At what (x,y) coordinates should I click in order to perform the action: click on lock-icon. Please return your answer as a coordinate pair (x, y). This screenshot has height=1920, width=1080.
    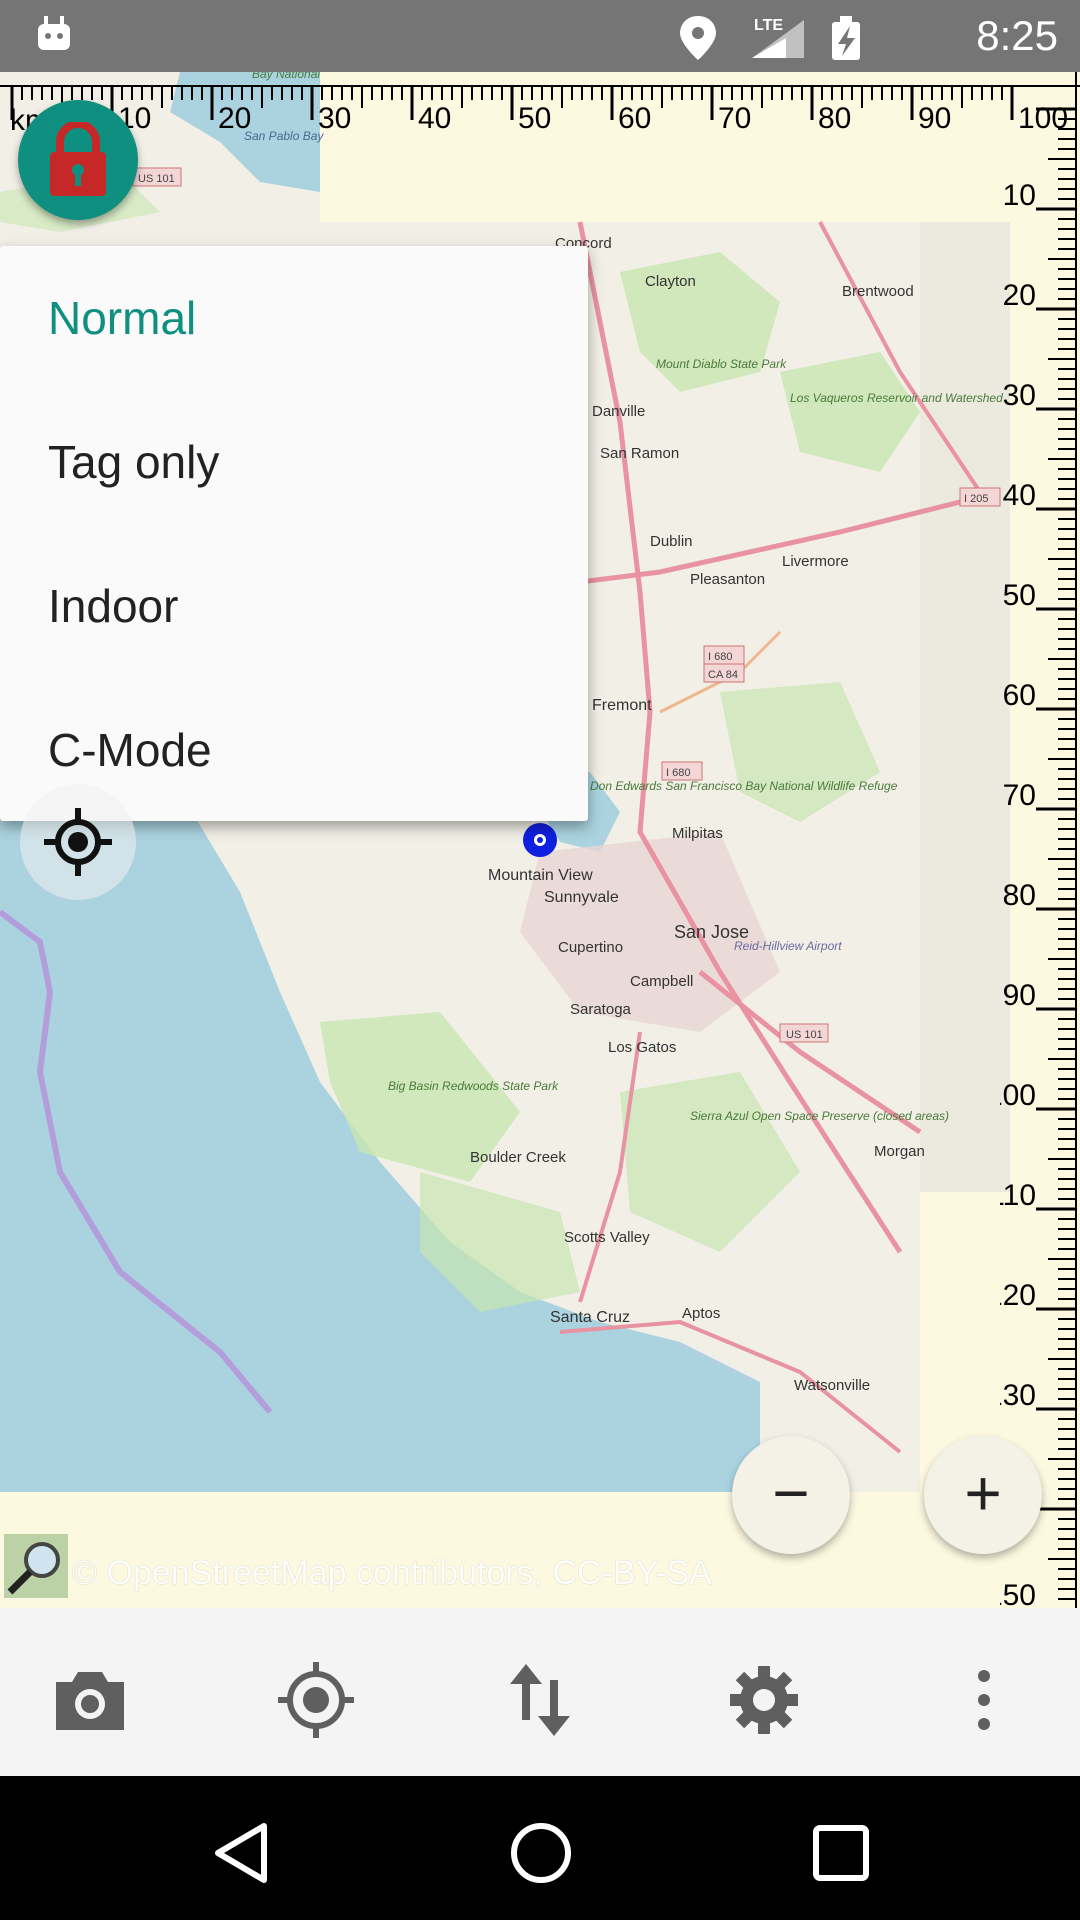
    Looking at the image, I should click on (78, 159).